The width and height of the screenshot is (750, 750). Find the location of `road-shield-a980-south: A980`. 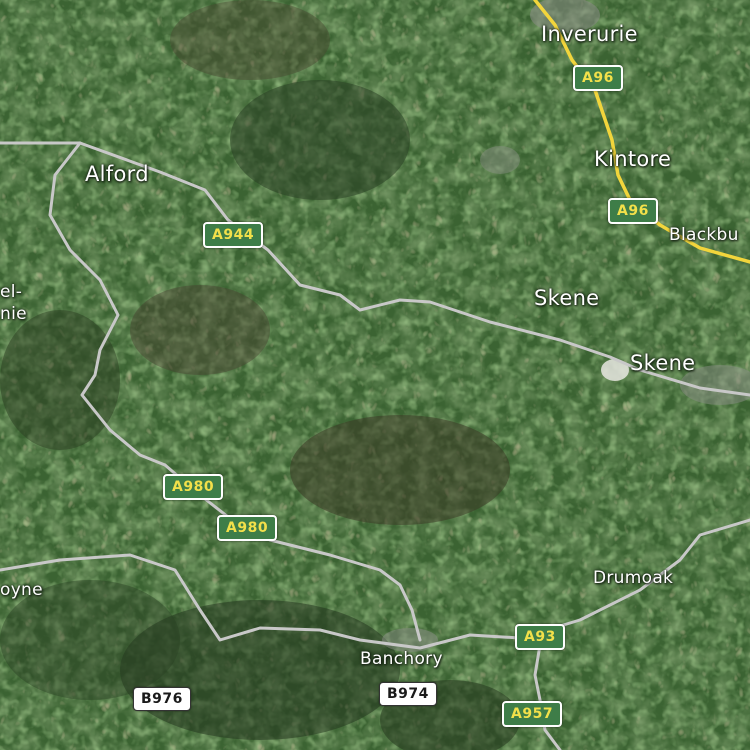

road-shield-a980-south: A980 is located at coordinates (247, 528).